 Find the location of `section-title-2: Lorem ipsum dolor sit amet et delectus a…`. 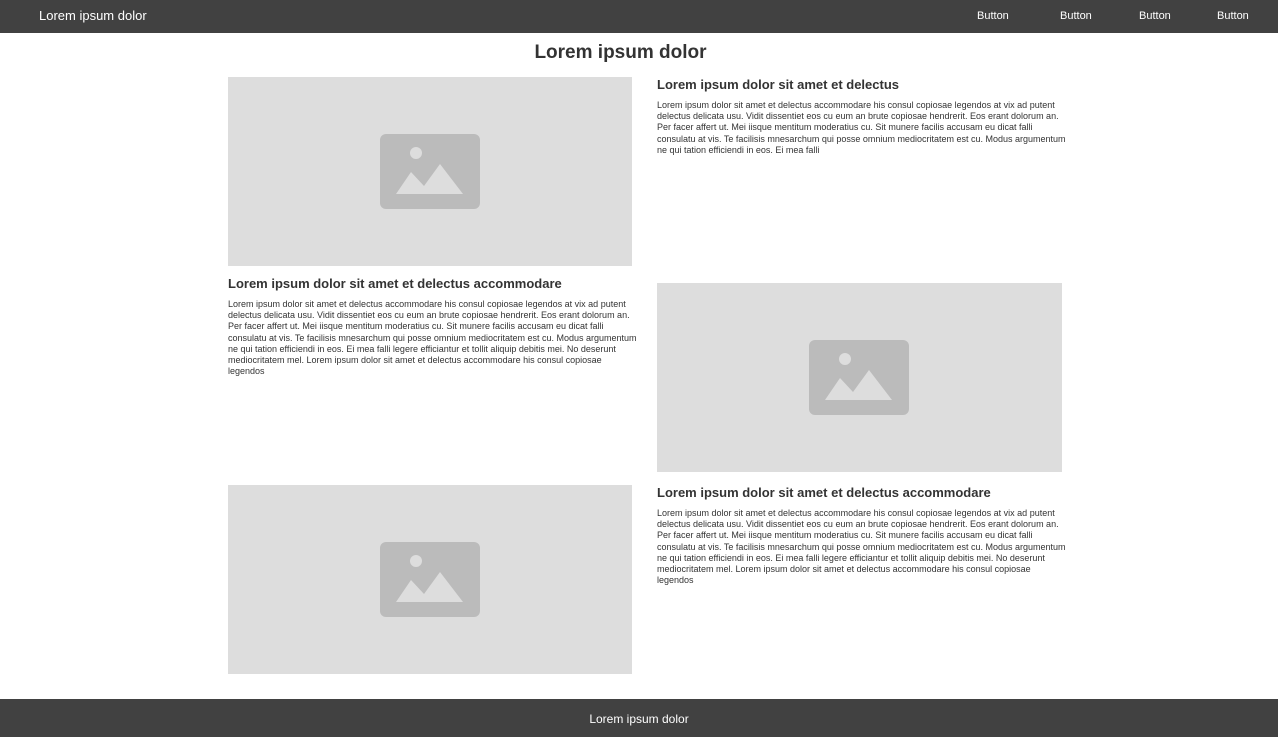

section-title-2: Lorem ipsum dolor sit amet et delectus a… is located at coordinates (395, 283).